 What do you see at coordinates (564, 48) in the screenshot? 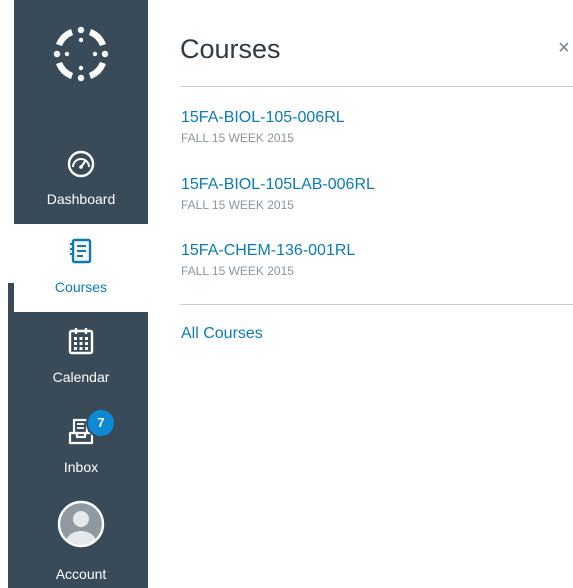
I see `close-tray-button: ×` at bounding box center [564, 48].